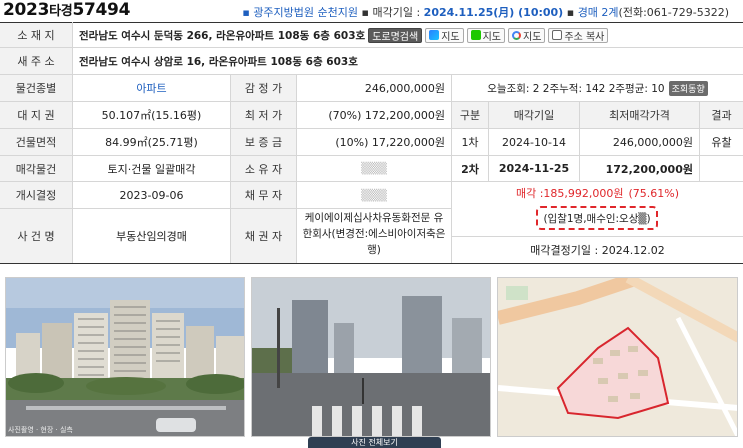  I want to click on creditor-line-2: 한회사(변경전:에스비아이저축은, so click(374, 234).